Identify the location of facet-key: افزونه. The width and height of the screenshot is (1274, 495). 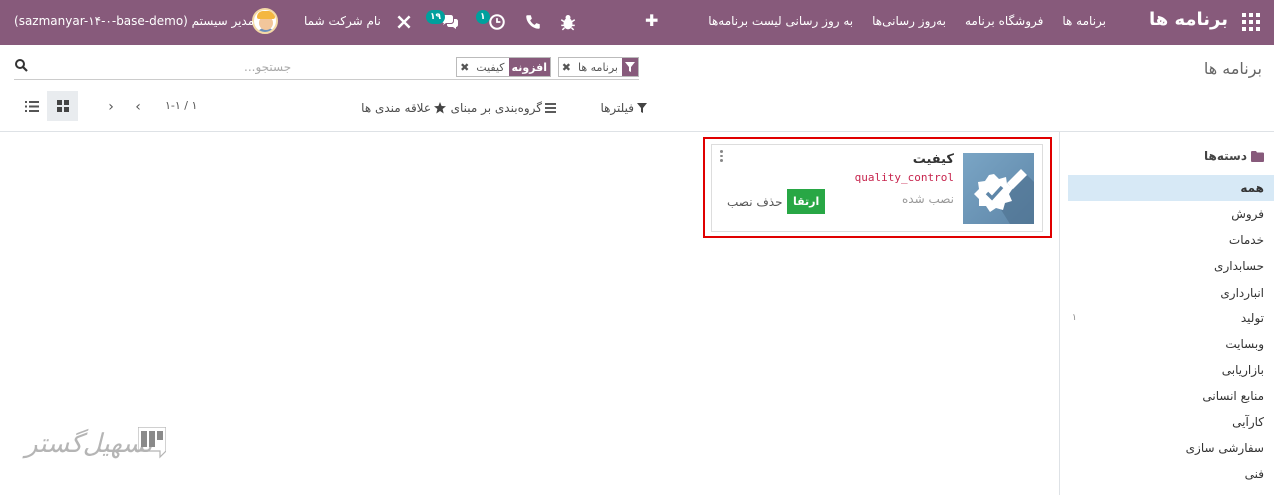
(529, 67).